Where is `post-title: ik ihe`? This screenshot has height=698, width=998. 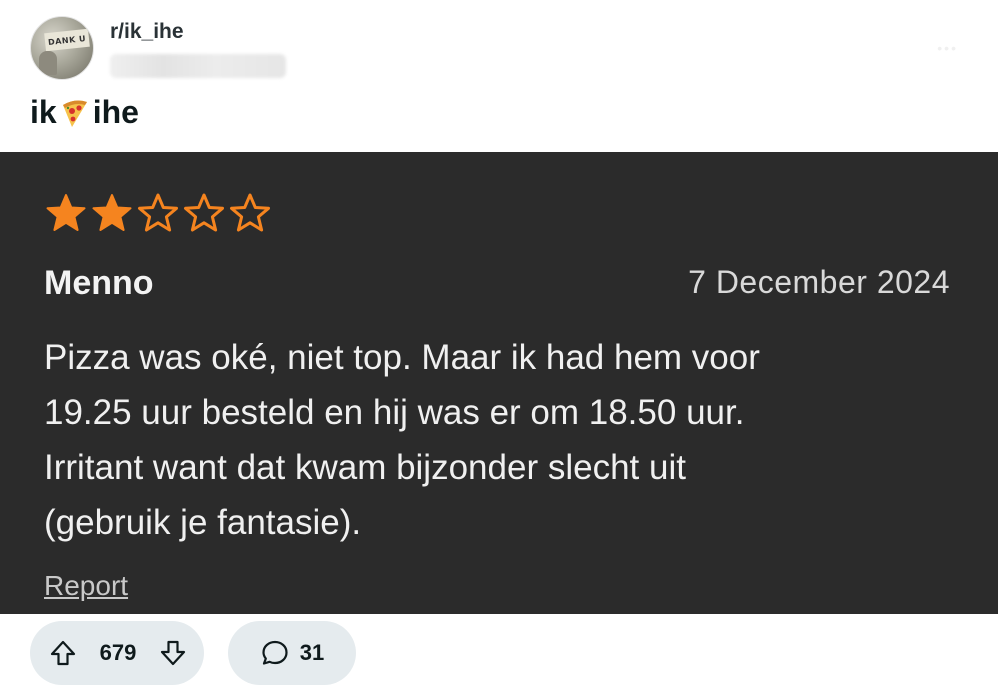
post-title: ik ihe is located at coordinates (84, 112).